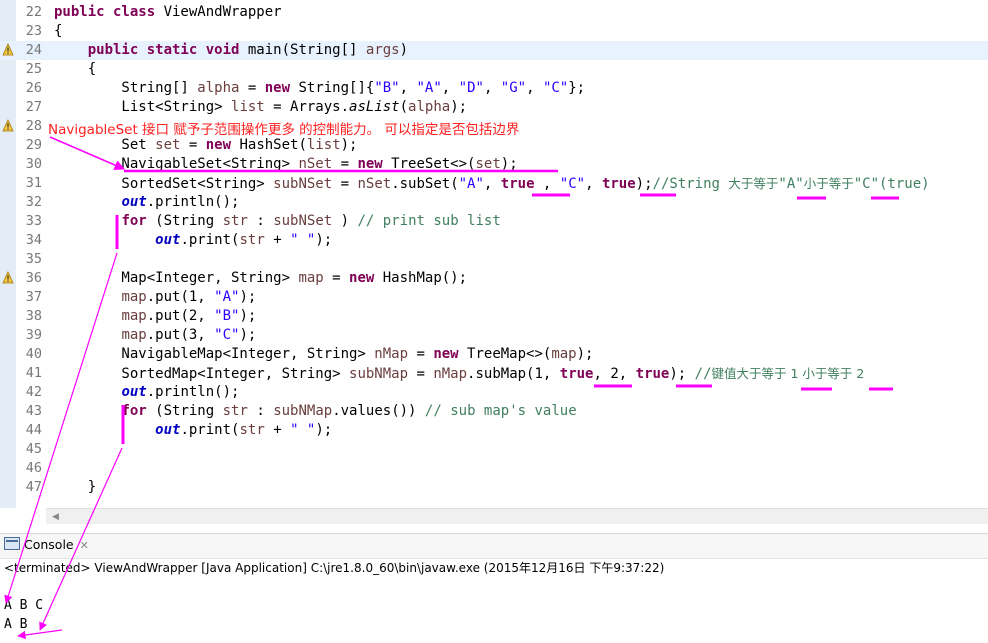 The width and height of the screenshot is (988, 643). I want to click on console-output-line: A B C, so click(23, 605).